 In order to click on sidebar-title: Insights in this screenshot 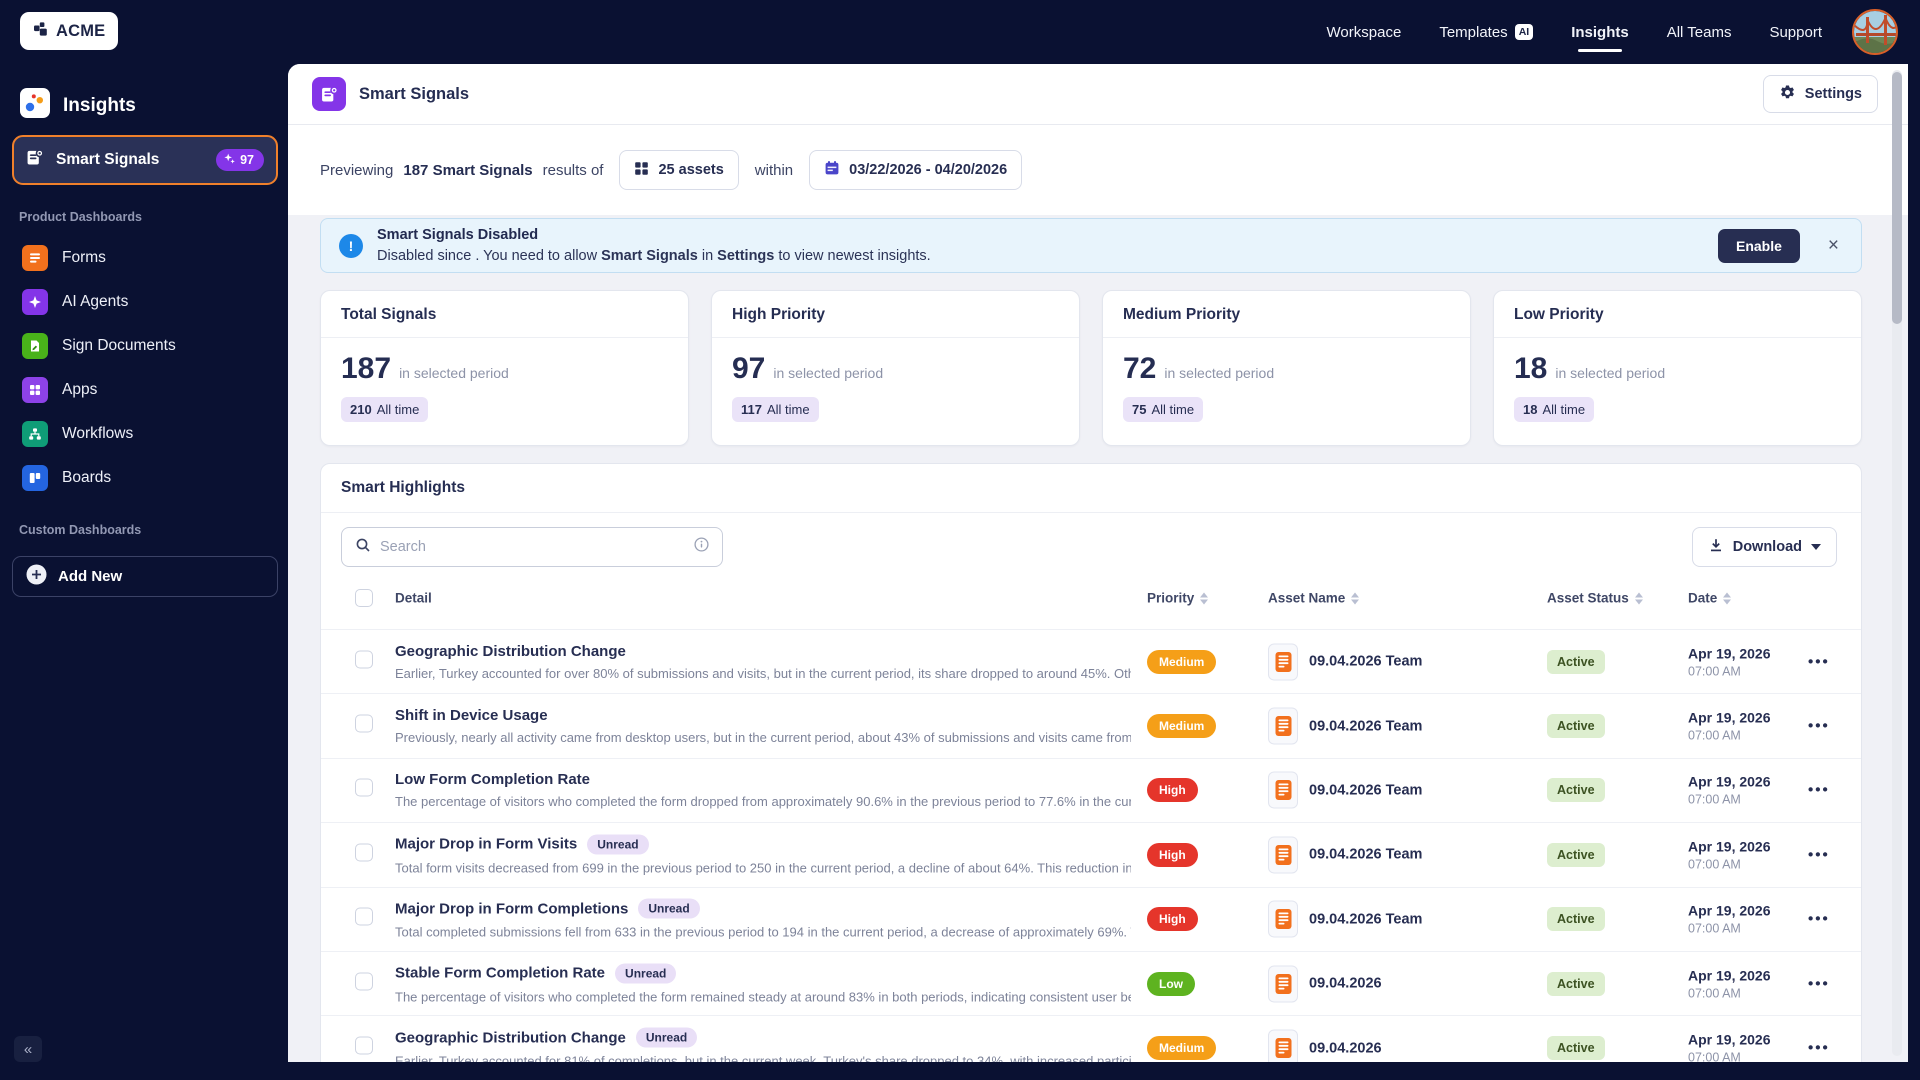, I will do `click(78, 106)`.